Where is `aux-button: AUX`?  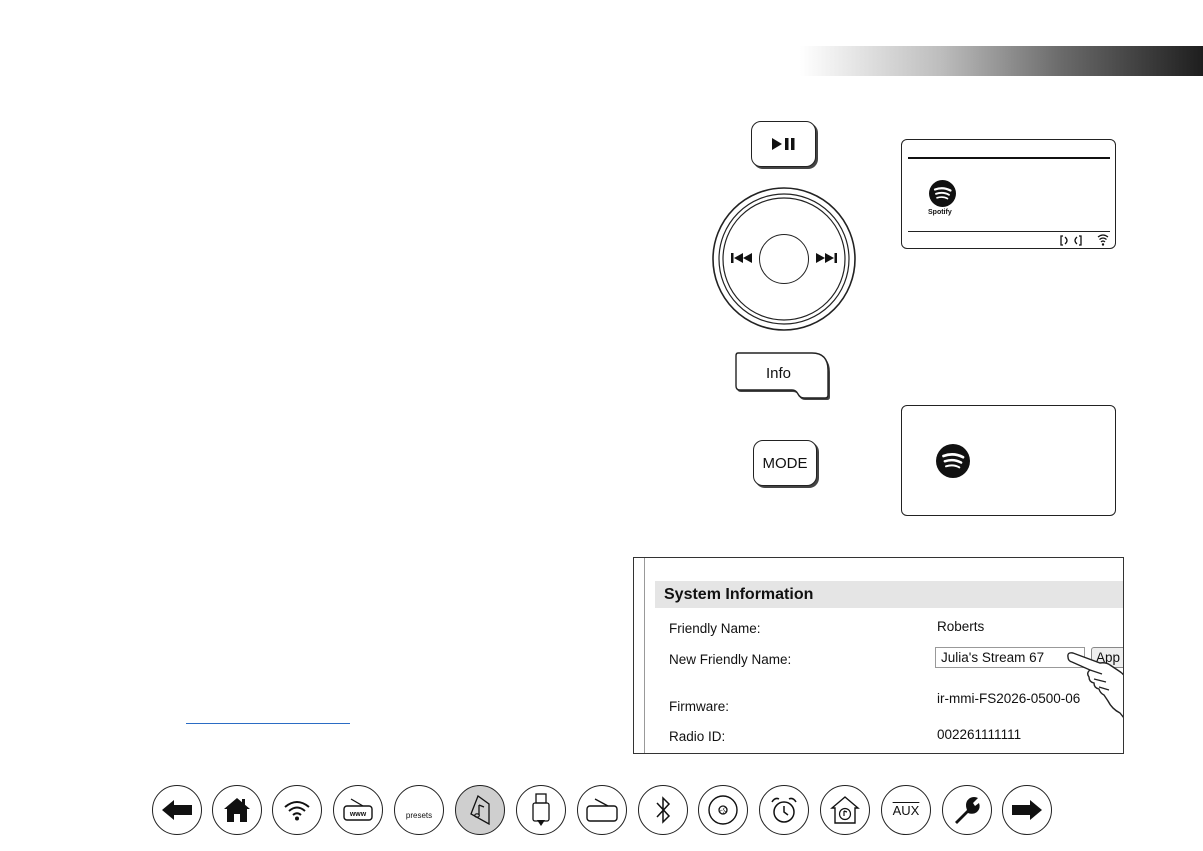
aux-button: AUX is located at coordinates (906, 810).